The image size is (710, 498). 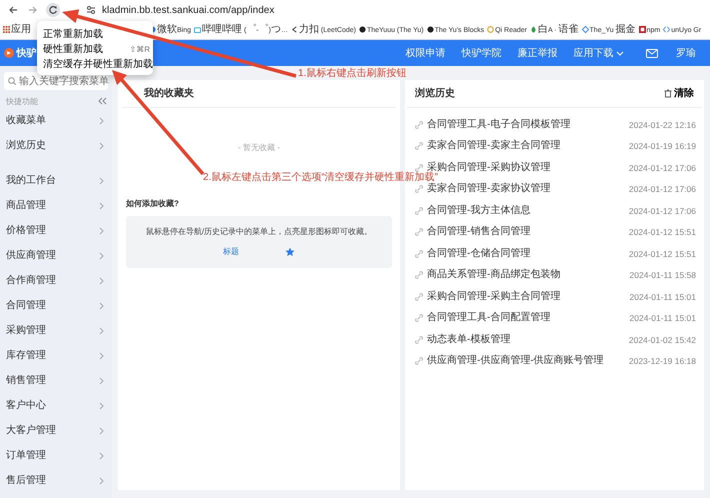 What do you see at coordinates (56, 255) in the screenshot?
I see `sidebar-item: 供应商管理` at bounding box center [56, 255].